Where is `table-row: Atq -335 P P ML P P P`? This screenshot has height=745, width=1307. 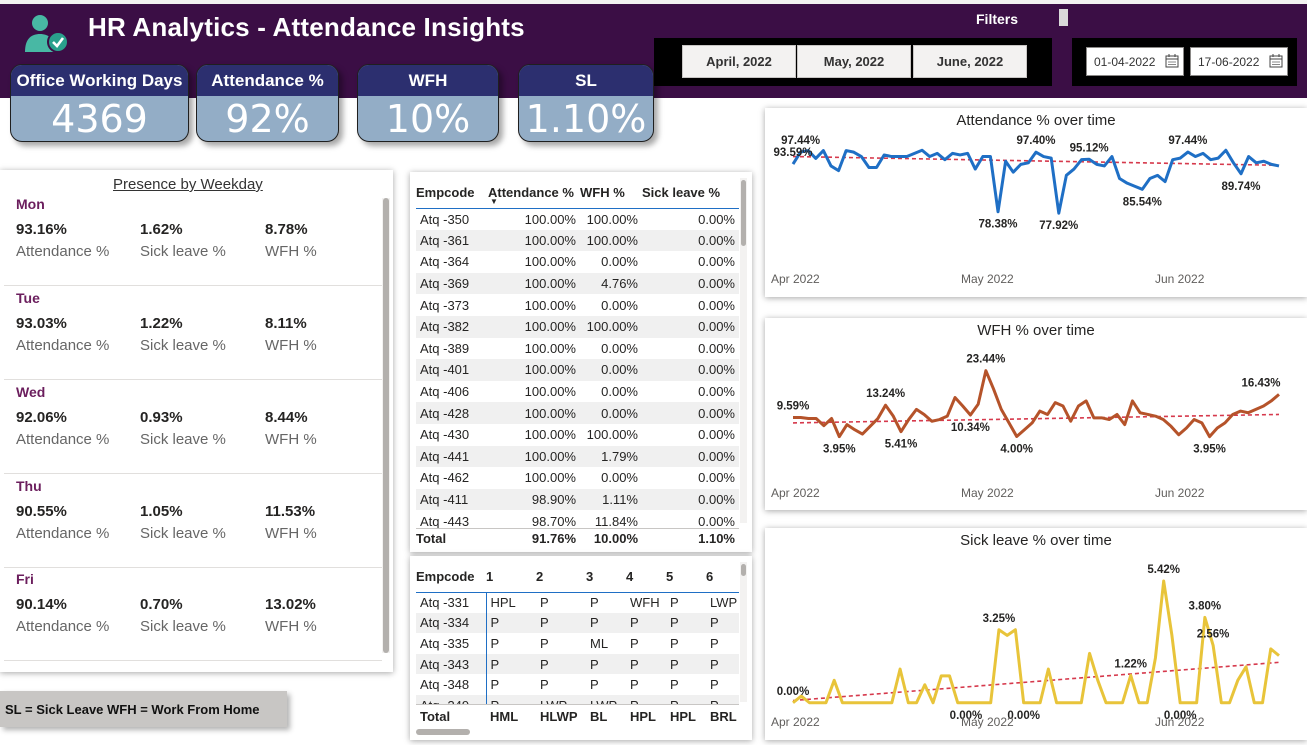
table-row: Atq -335 P P ML P P P is located at coordinates (577, 643).